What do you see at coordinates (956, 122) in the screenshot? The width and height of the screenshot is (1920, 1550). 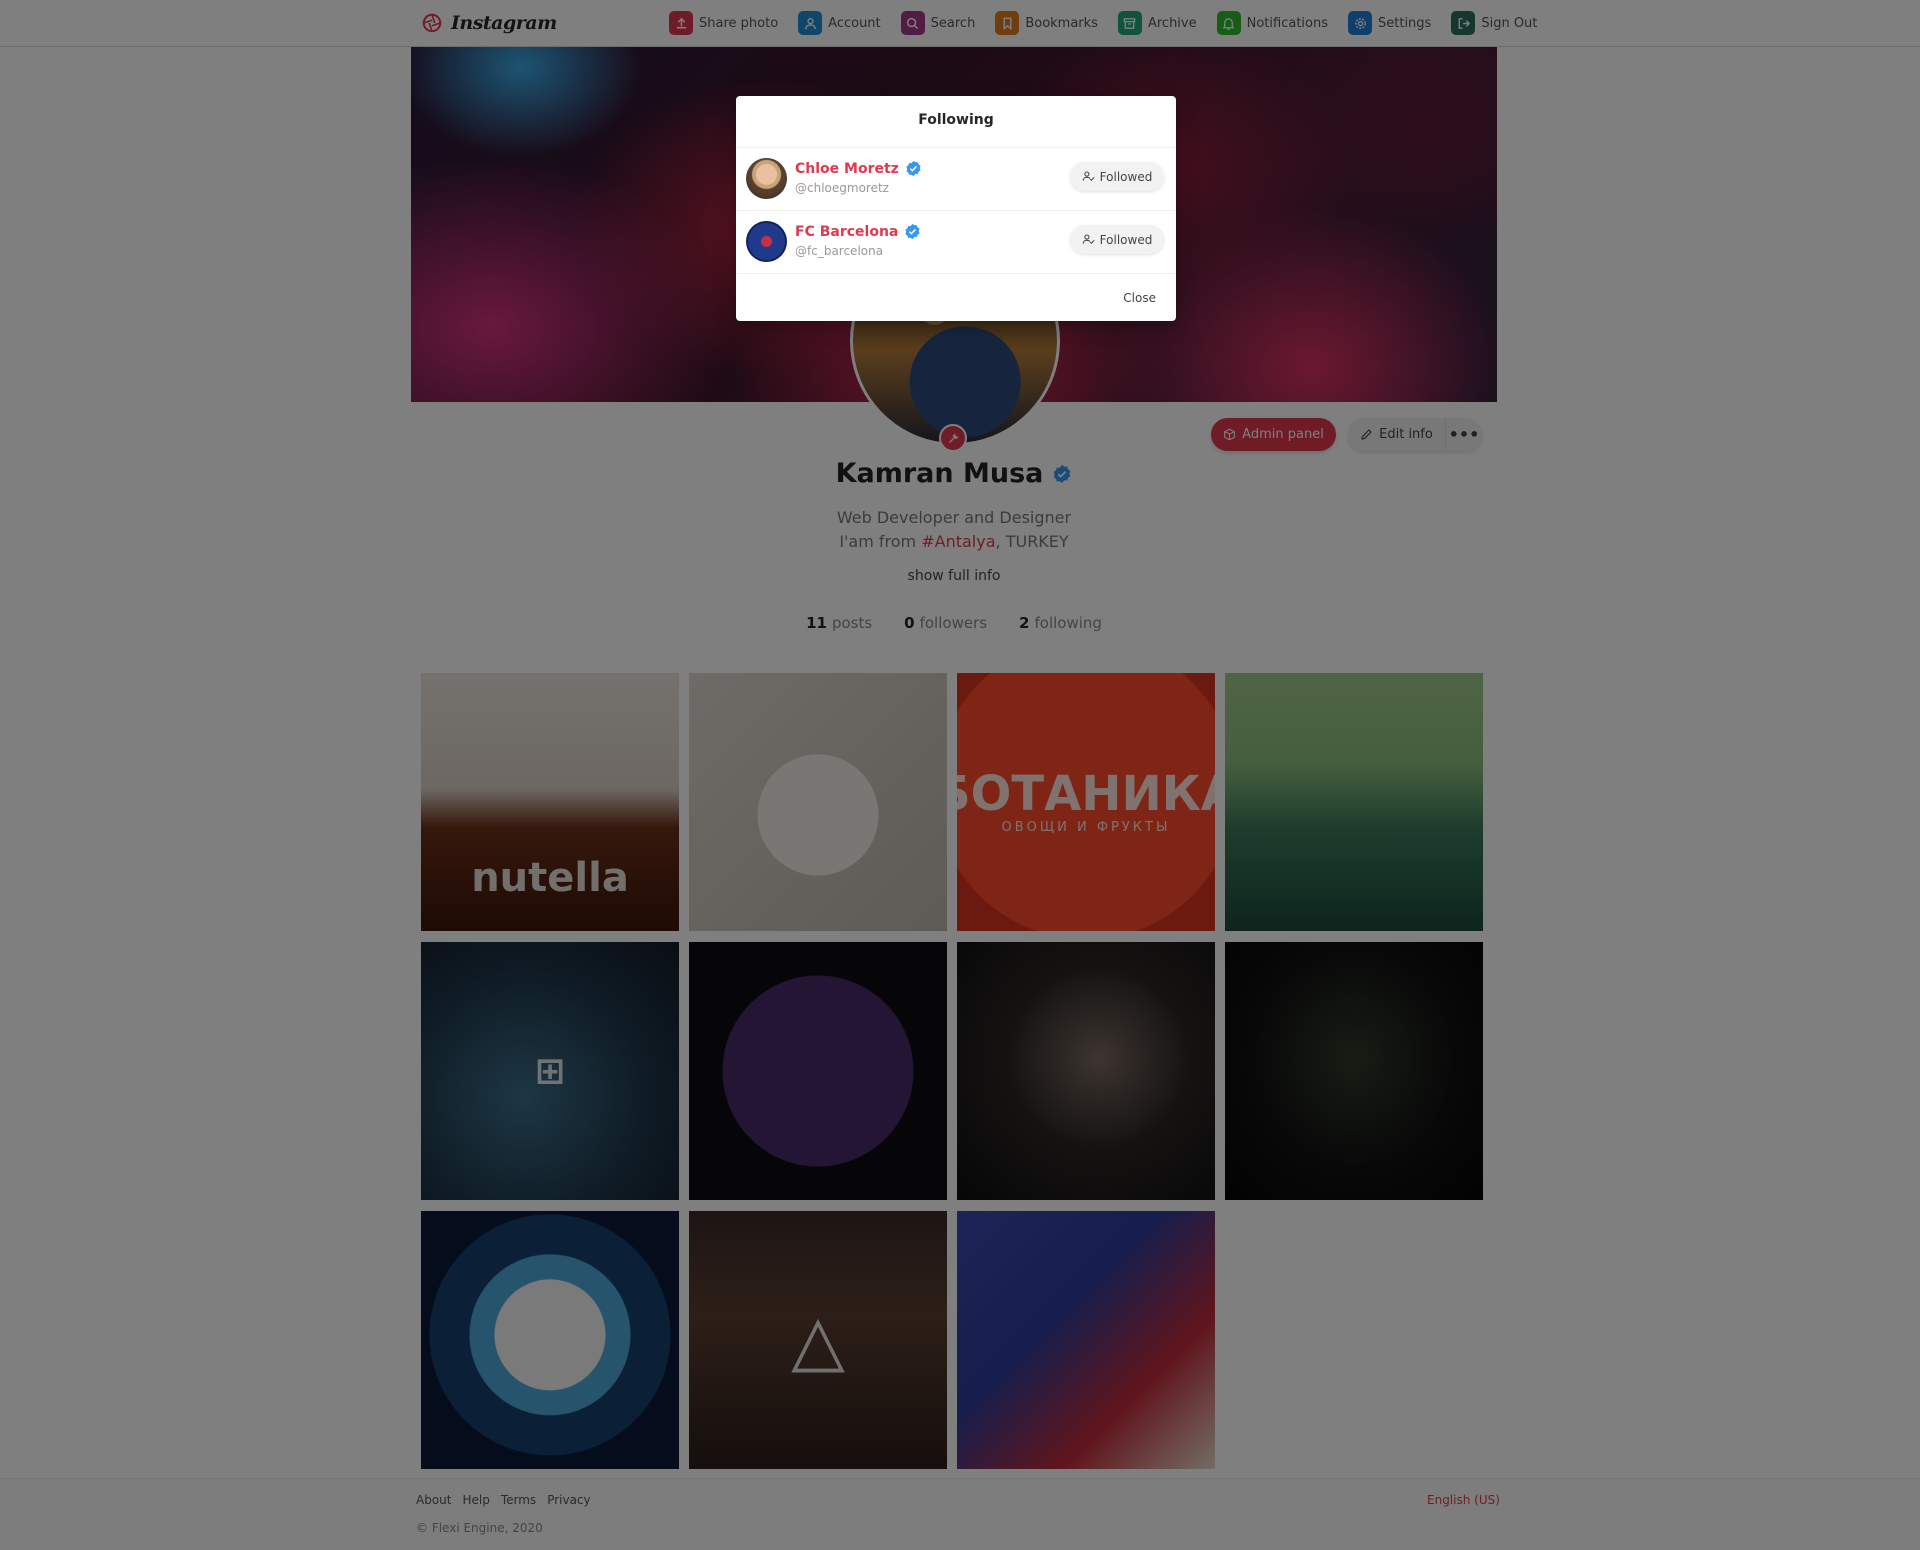 I see `modal-title: Following` at bounding box center [956, 122].